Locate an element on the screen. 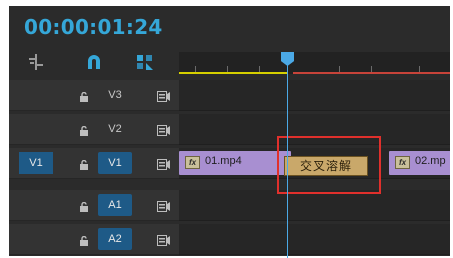 The image size is (453, 258). track-row-v3: V3 is located at coordinates (229, 95).